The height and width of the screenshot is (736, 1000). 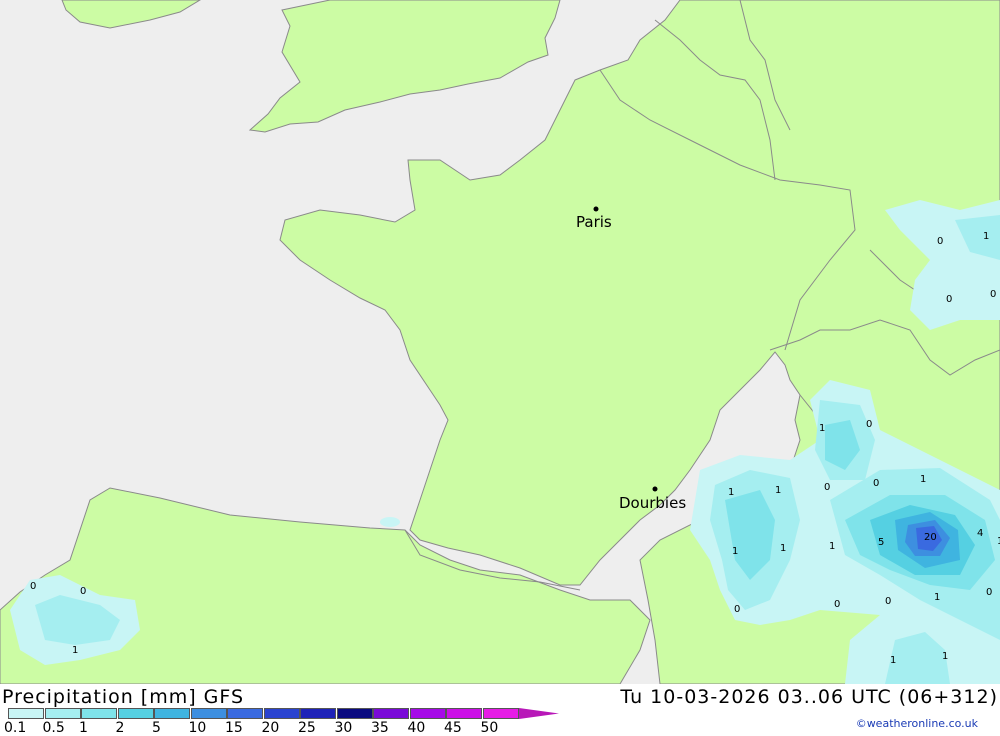 What do you see at coordinates (83, 728) in the screenshot?
I see `legend-label: 1` at bounding box center [83, 728].